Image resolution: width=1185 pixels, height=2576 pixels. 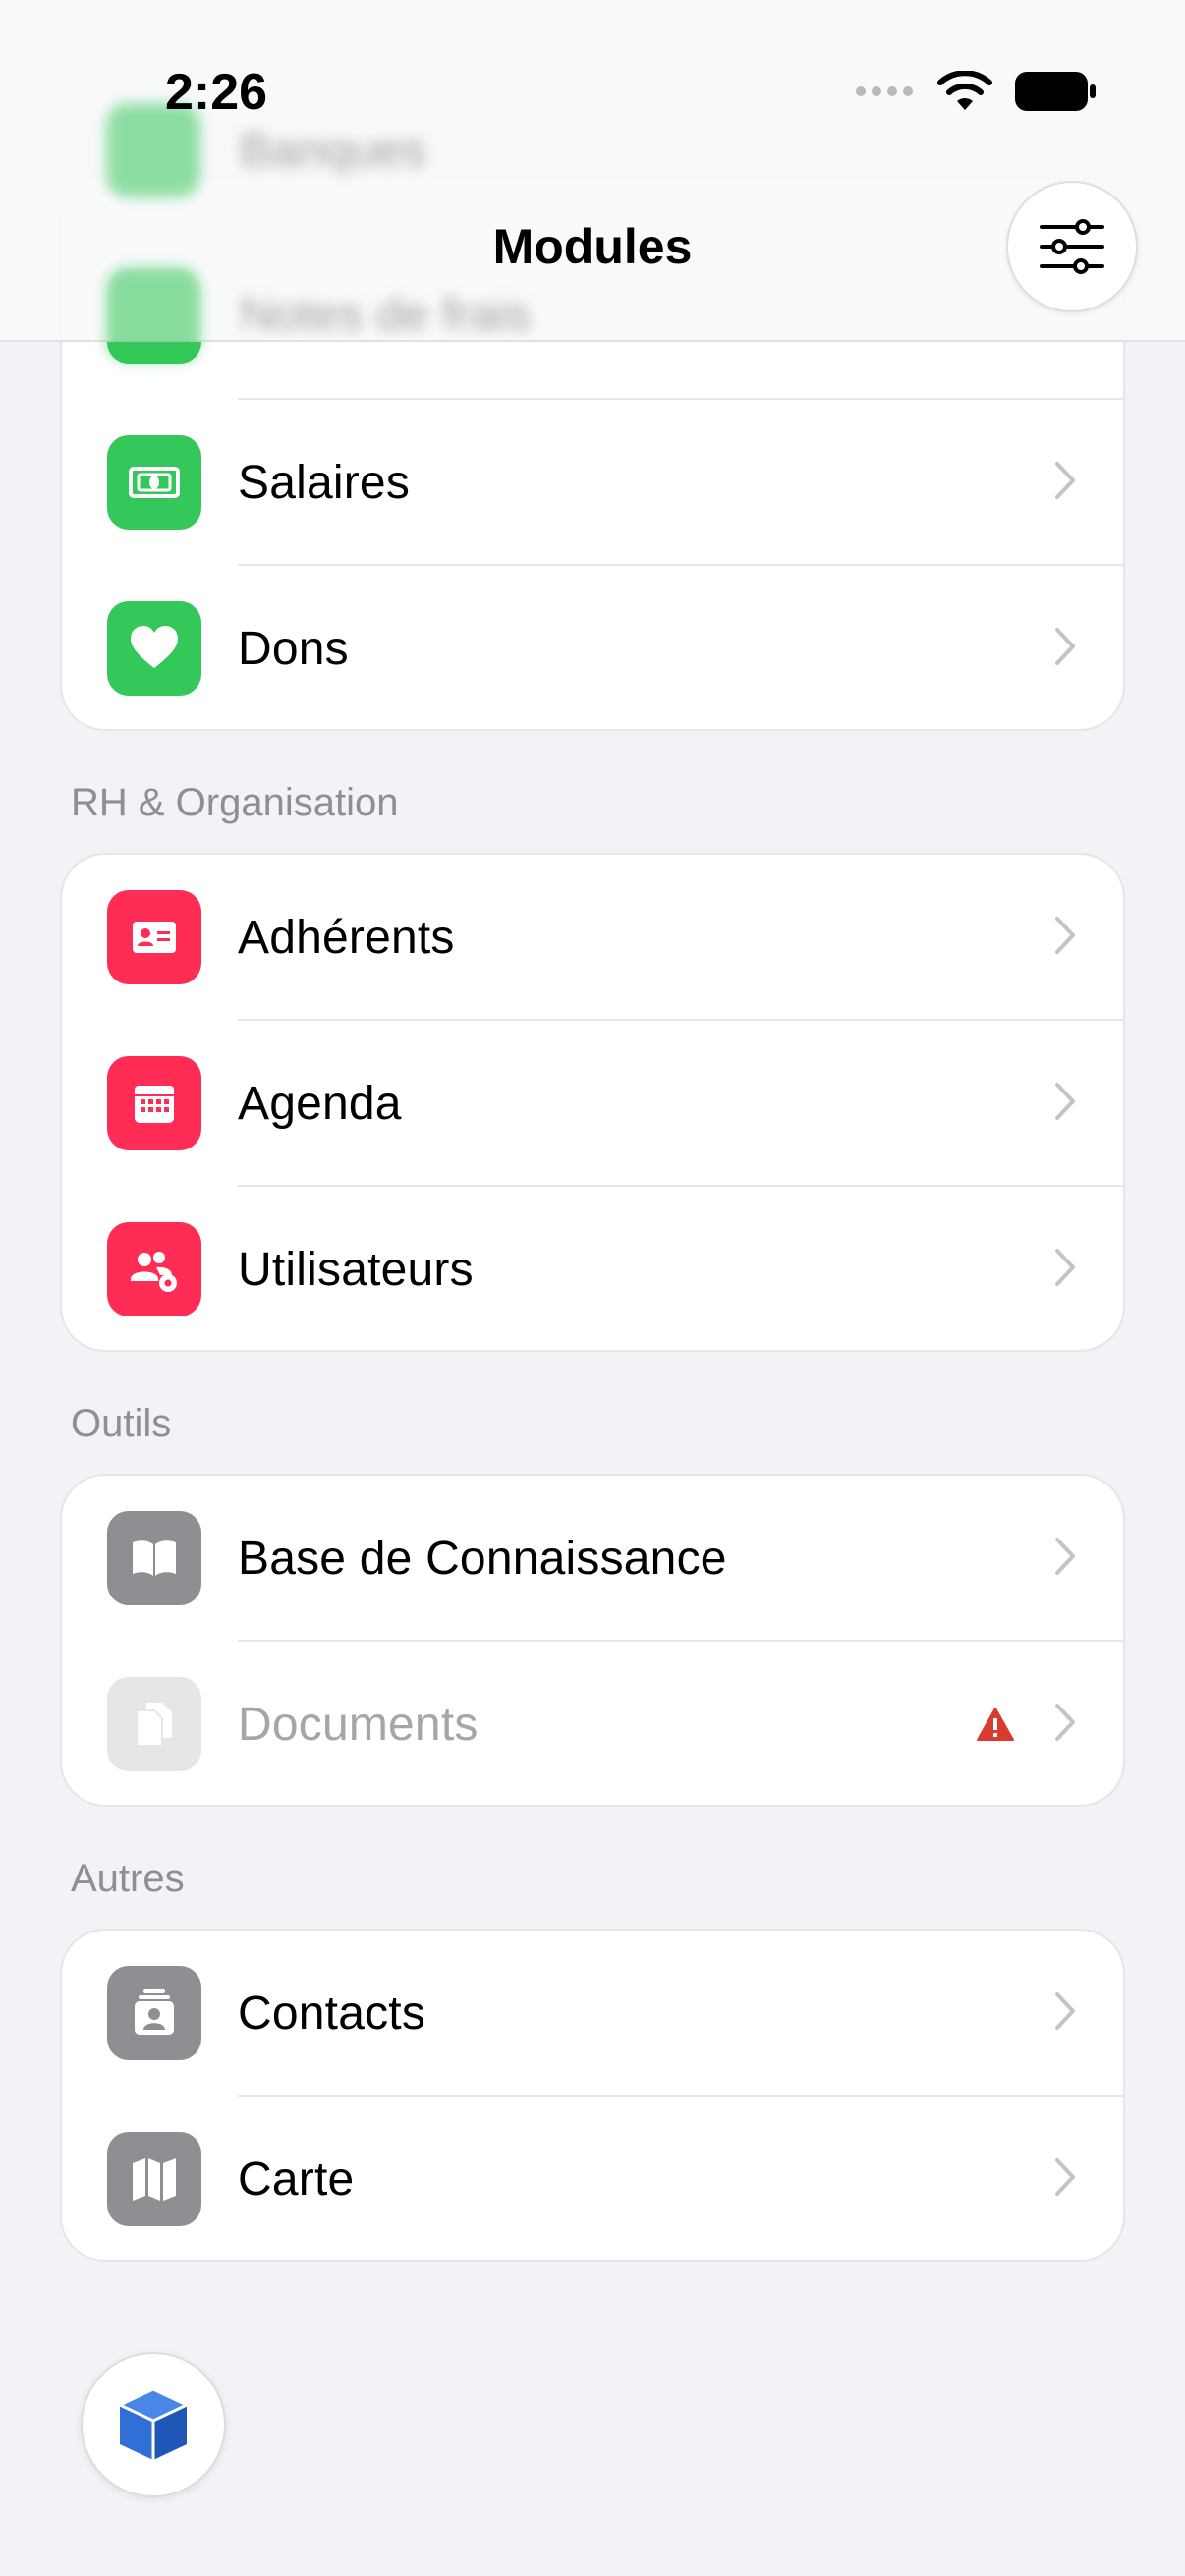 What do you see at coordinates (356, 1270) in the screenshot?
I see `row-label: Utilisateurs` at bounding box center [356, 1270].